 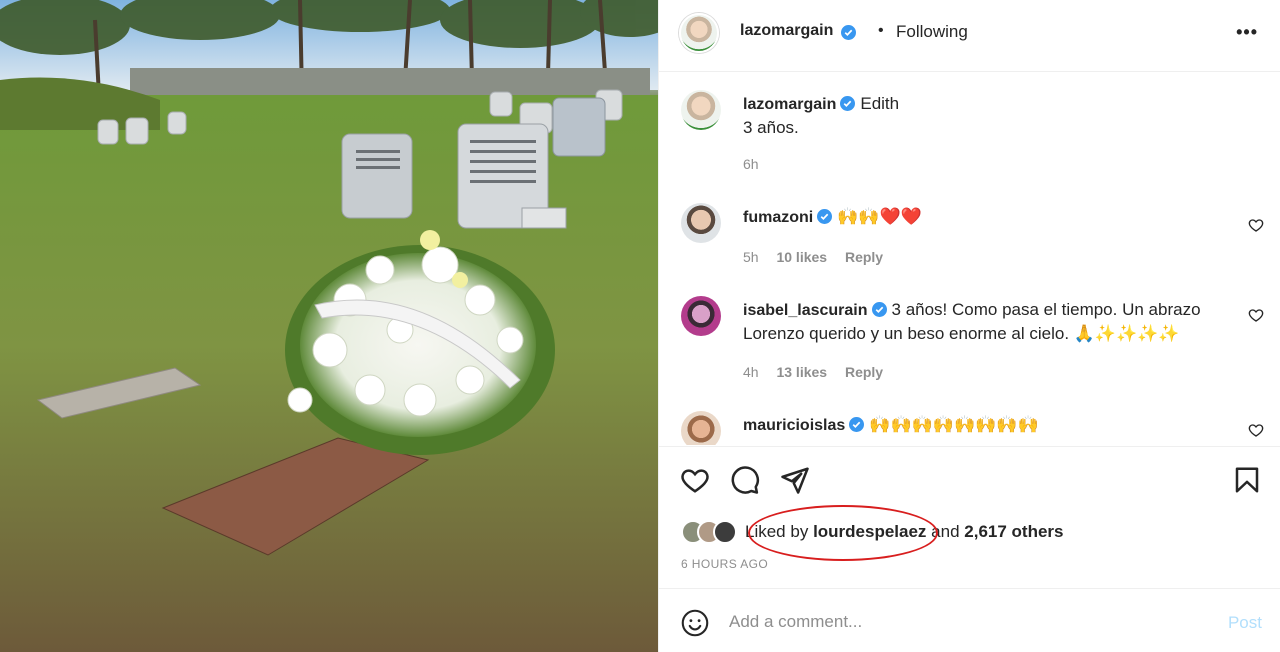 What do you see at coordinates (1247, 480) in the screenshot?
I see `save-bookmark-icon` at bounding box center [1247, 480].